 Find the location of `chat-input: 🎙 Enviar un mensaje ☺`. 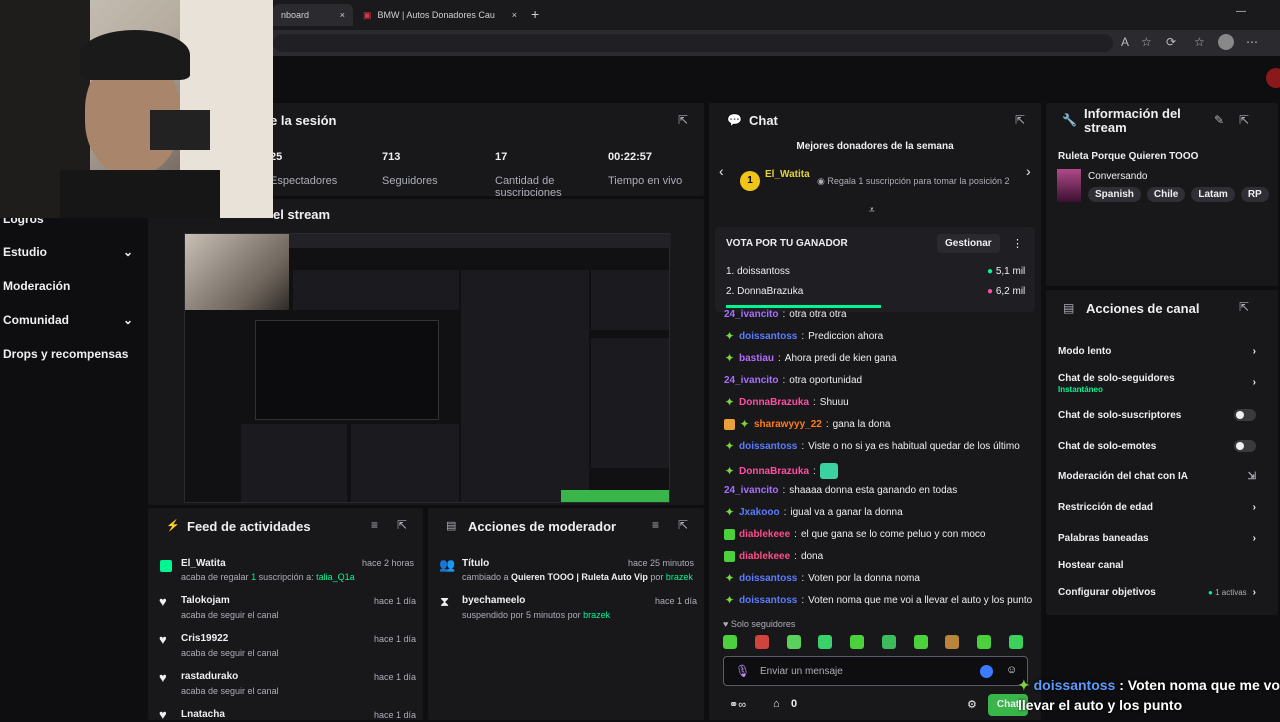

chat-input: 🎙 Enviar un mensaje ☺ is located at coordinates (875, 671).